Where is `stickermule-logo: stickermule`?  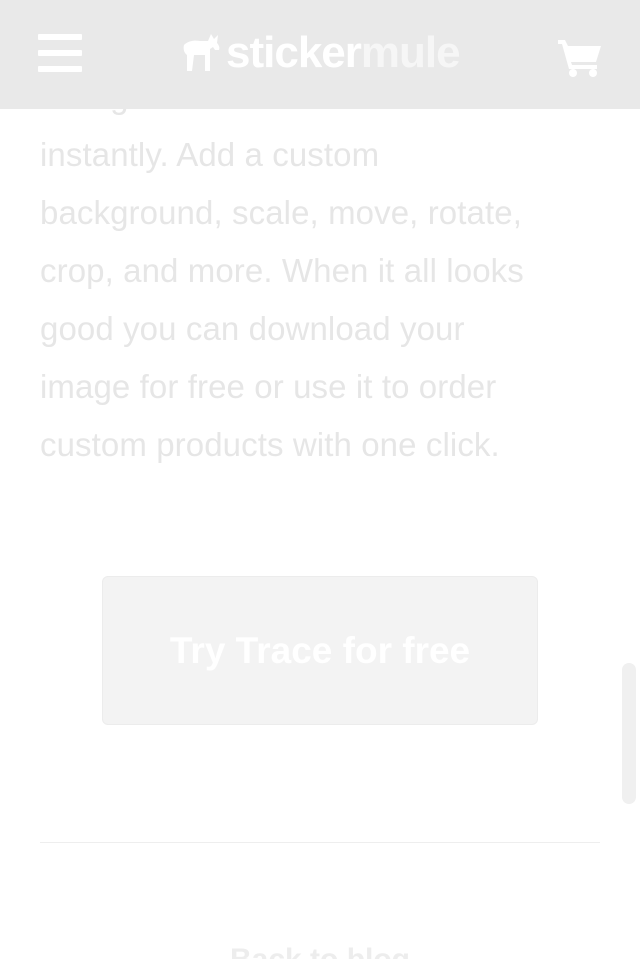
stickermule-logo: stickermule is located at coordinates (319, 53).